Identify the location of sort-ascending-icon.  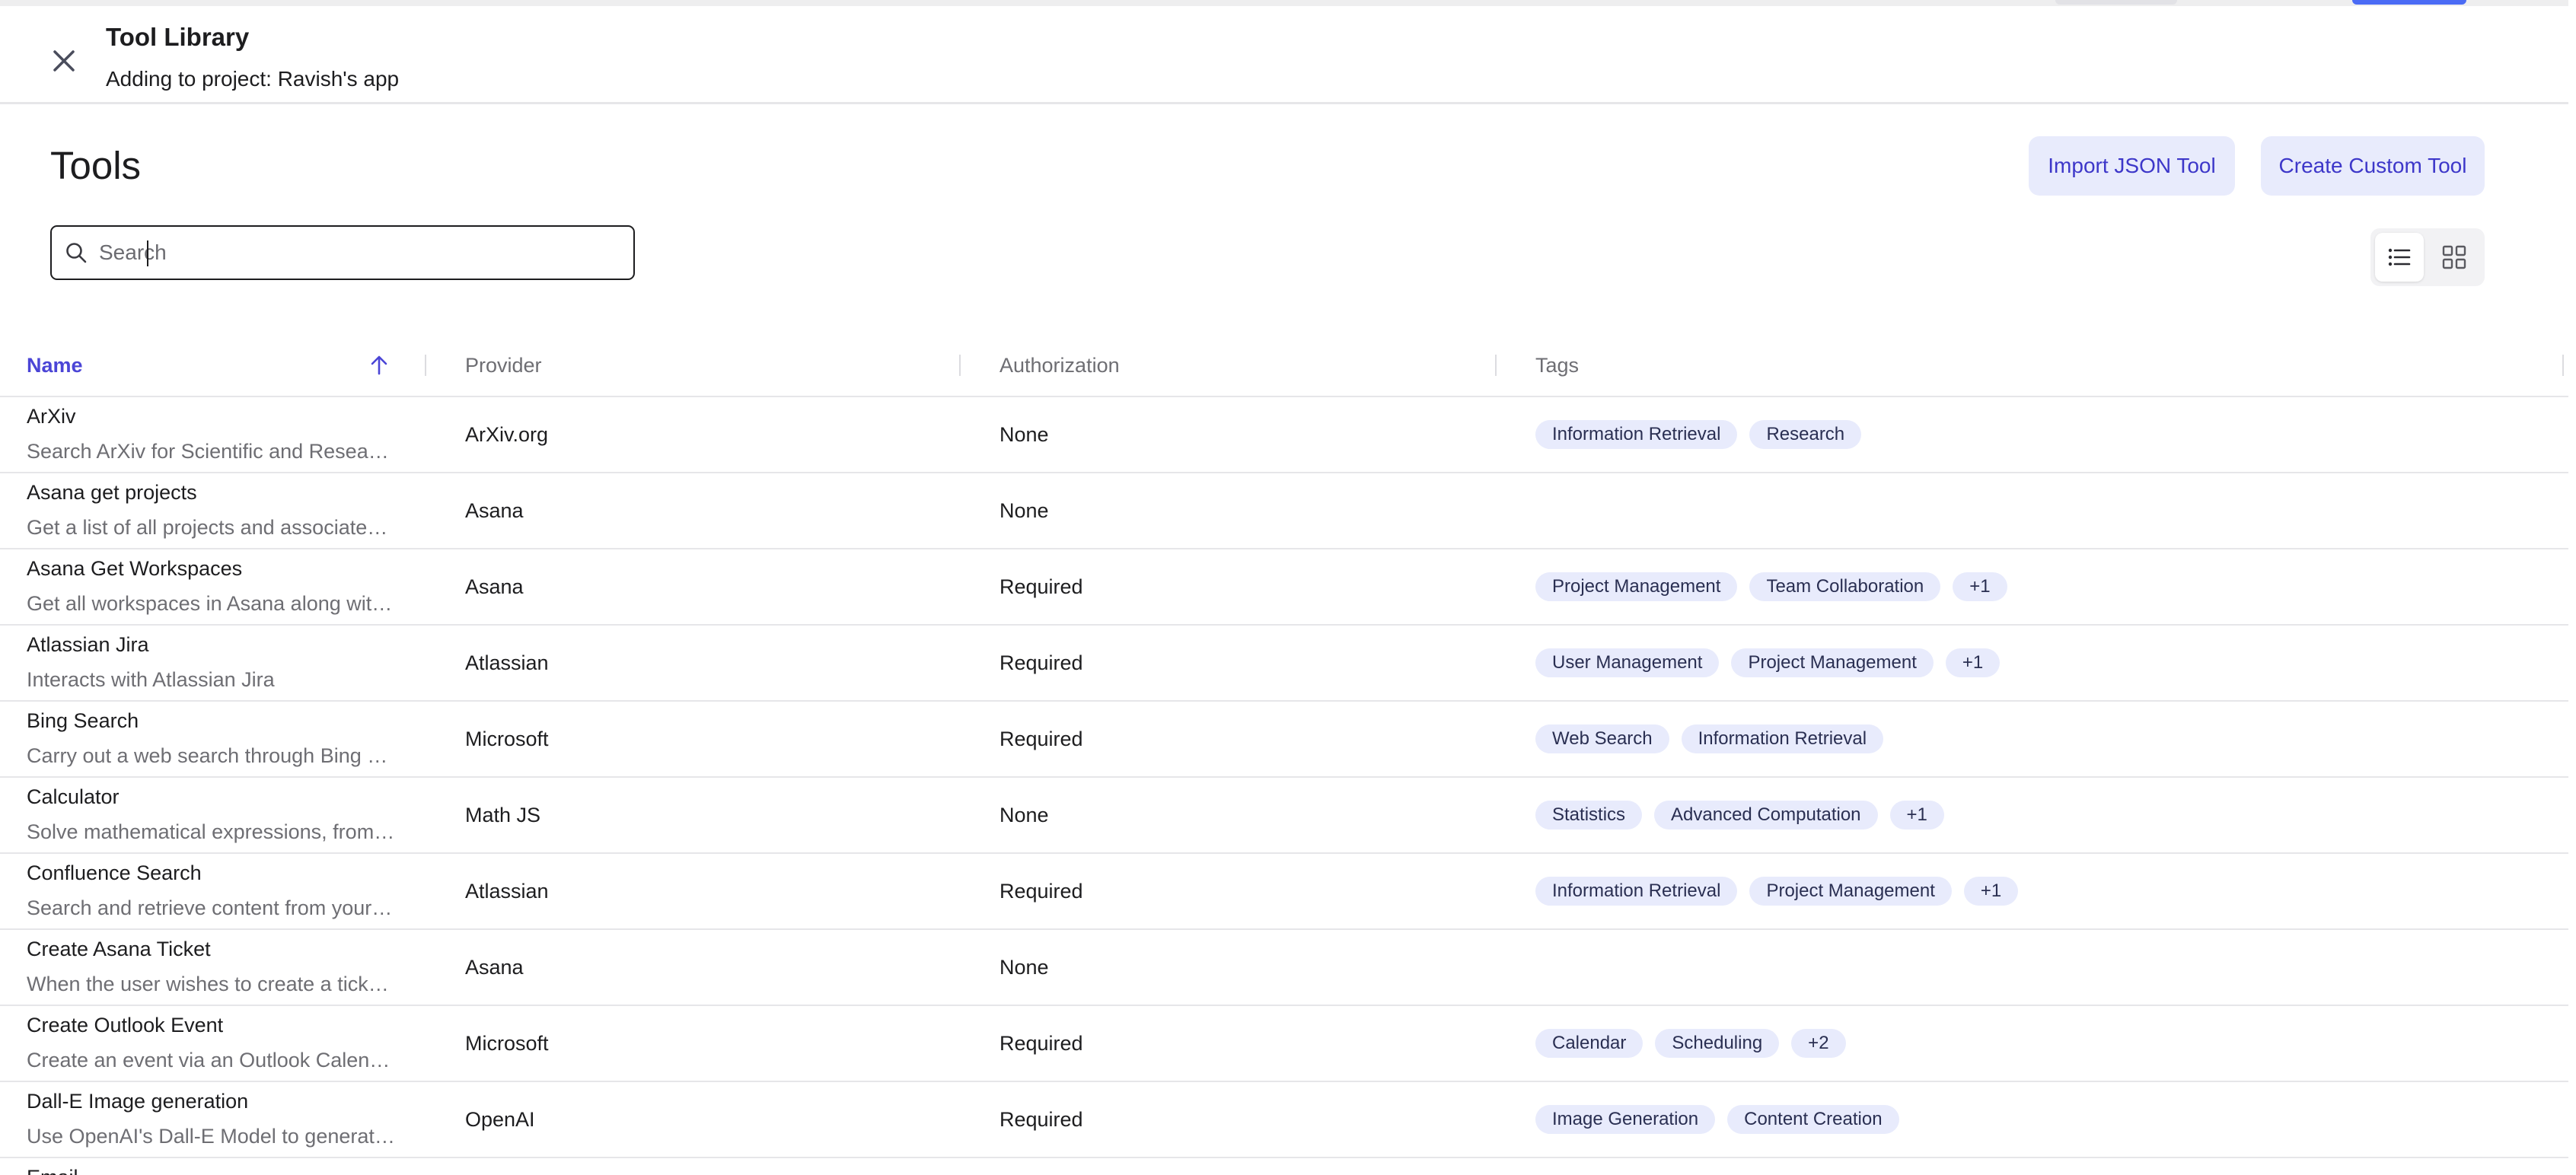
(379, 366).